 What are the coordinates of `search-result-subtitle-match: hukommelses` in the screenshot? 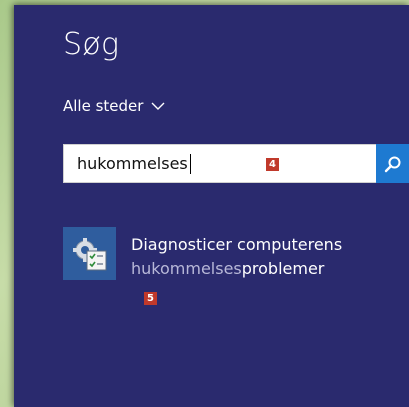 It's located at (186, 268).